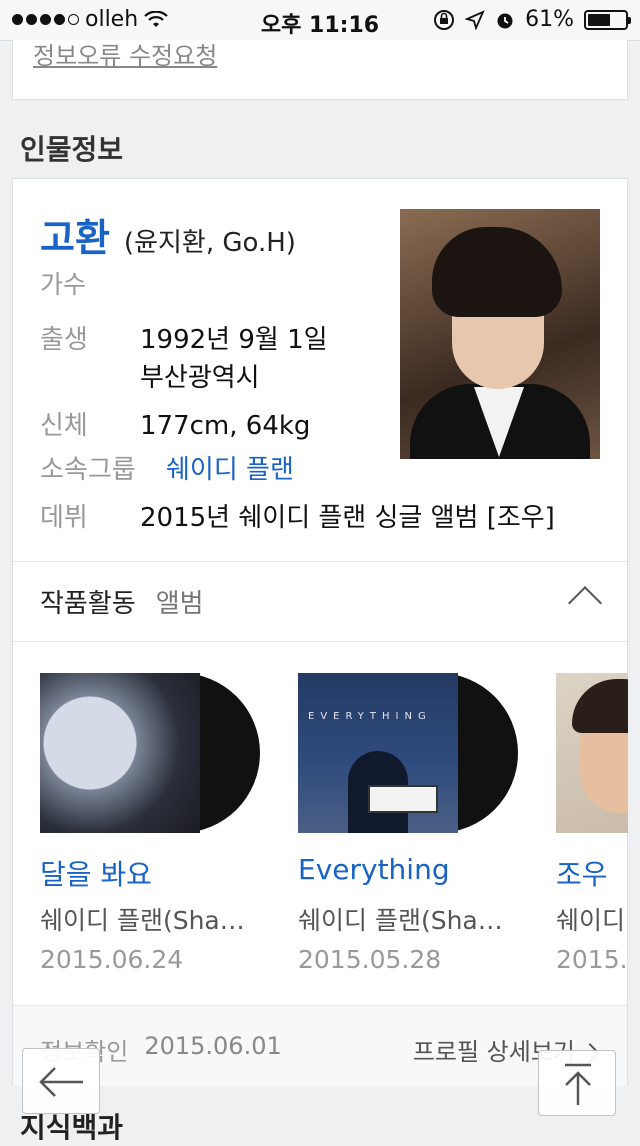  What do you see at coordinates (549, 19) in the screenshot?
I see `battery-percent: 61%` at bounding box center [549, 19].